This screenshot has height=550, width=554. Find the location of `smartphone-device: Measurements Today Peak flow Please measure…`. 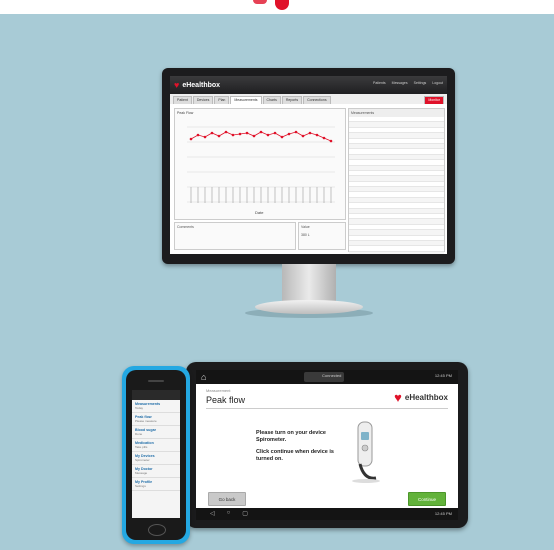

smartphone-device: Measurements Today Peak flow Please measure… is located at coordinates (156, 455).